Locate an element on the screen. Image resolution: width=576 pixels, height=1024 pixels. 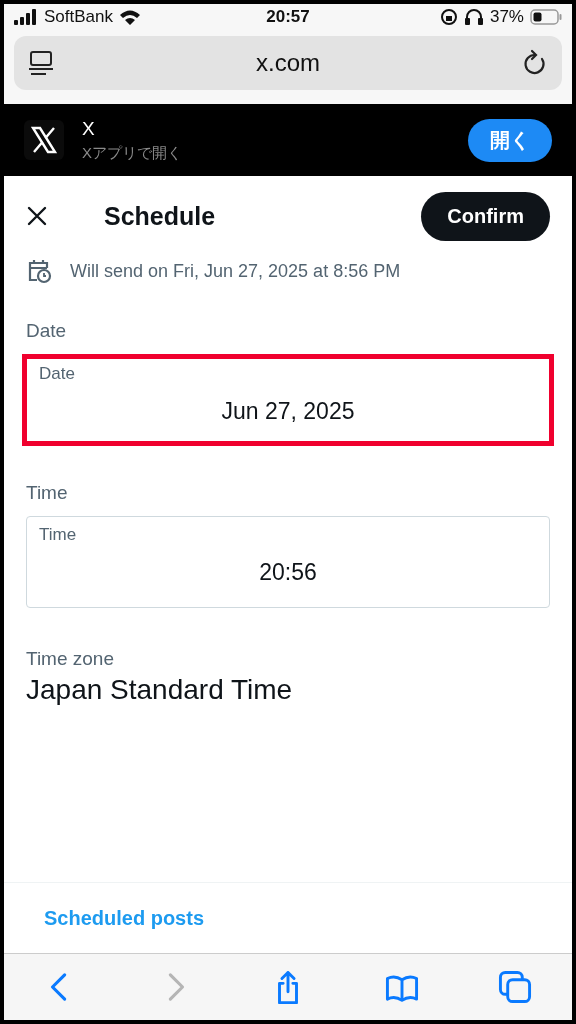
app-name: X is located at coordinates (89, 128).